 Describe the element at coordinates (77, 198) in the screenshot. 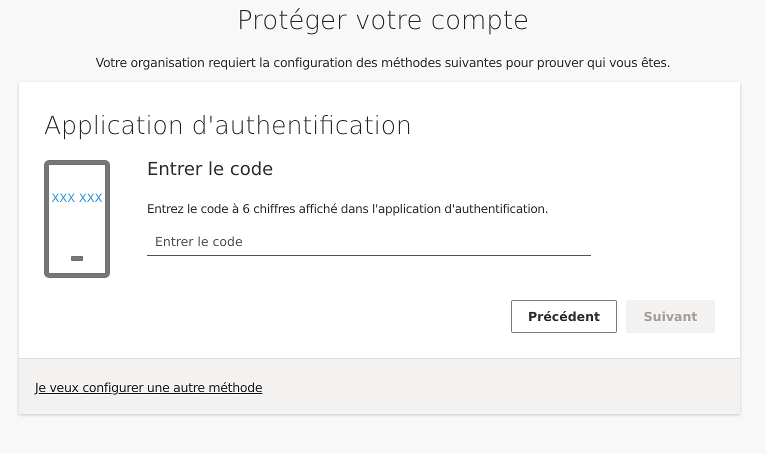

I see `phone-code: XXX XXX` at that location.